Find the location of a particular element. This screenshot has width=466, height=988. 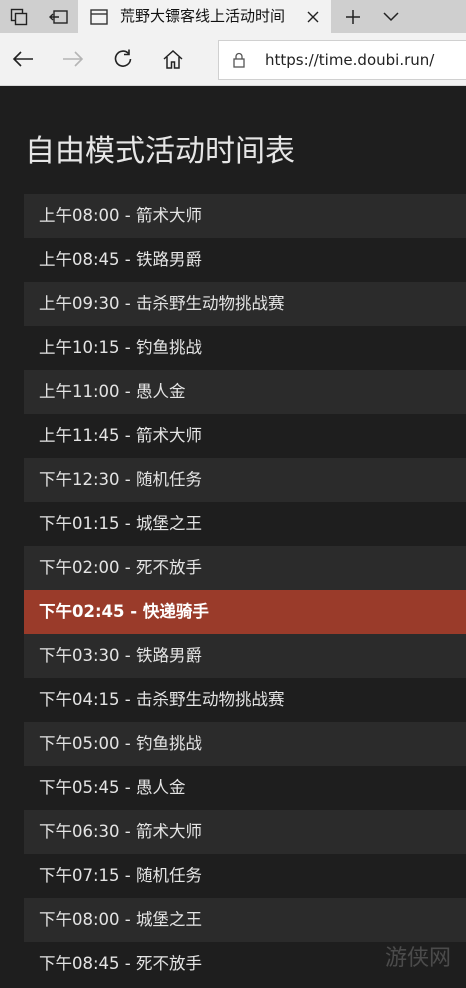

back-arrow-icon is located at coordinates (23, 59).